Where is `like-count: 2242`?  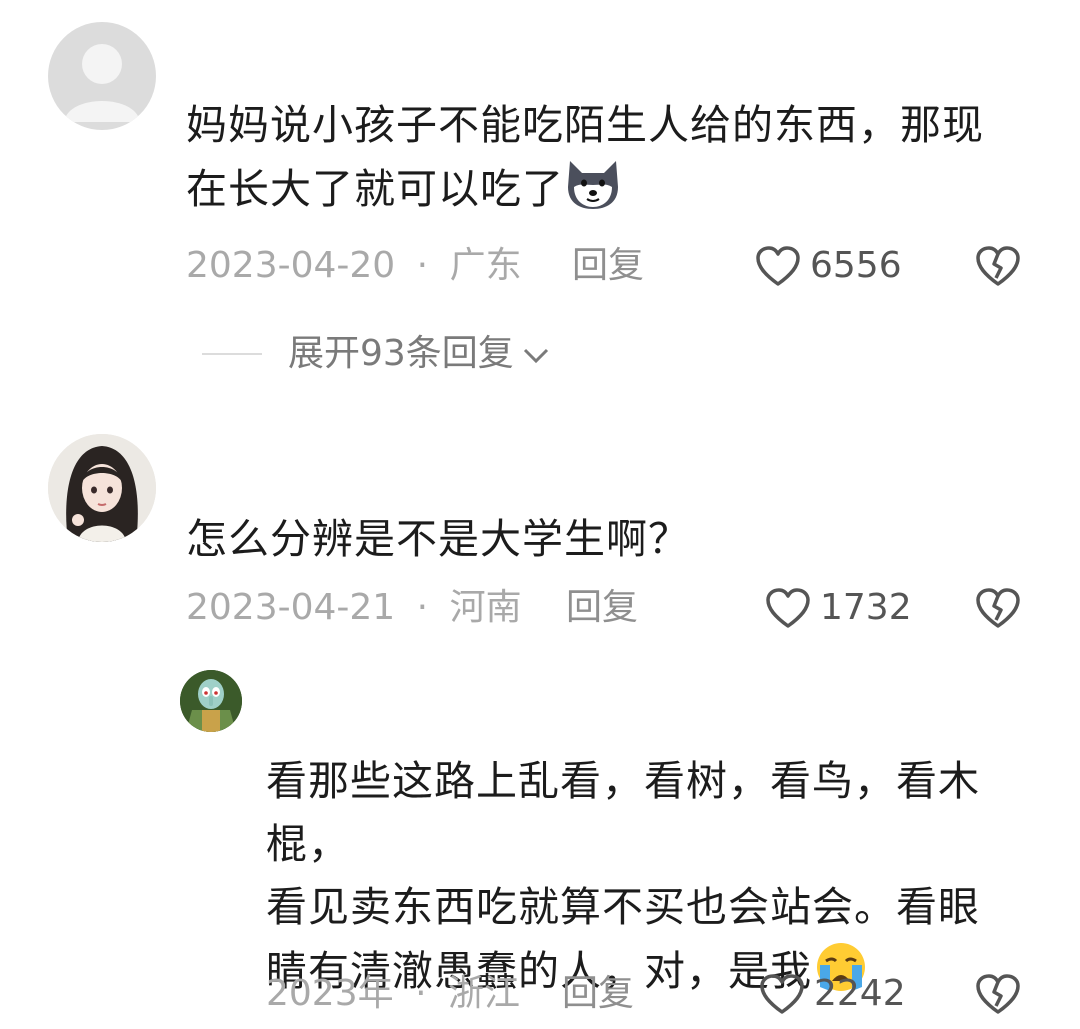 like-count: 2242 is located at coordinates (860, 993).